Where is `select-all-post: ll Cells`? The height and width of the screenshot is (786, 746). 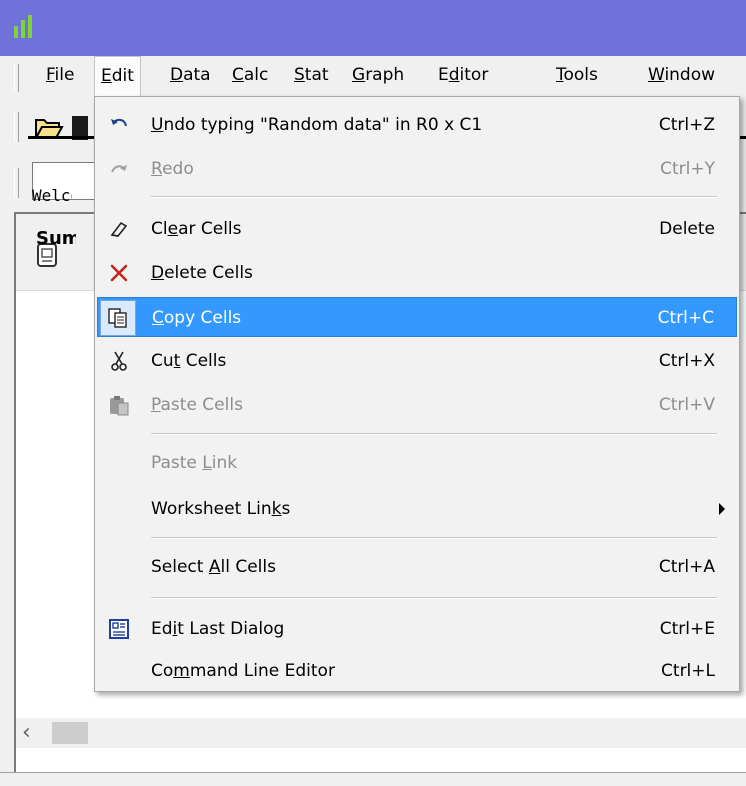 select-all-post: ll Cells is located at coordinates (248, 567).